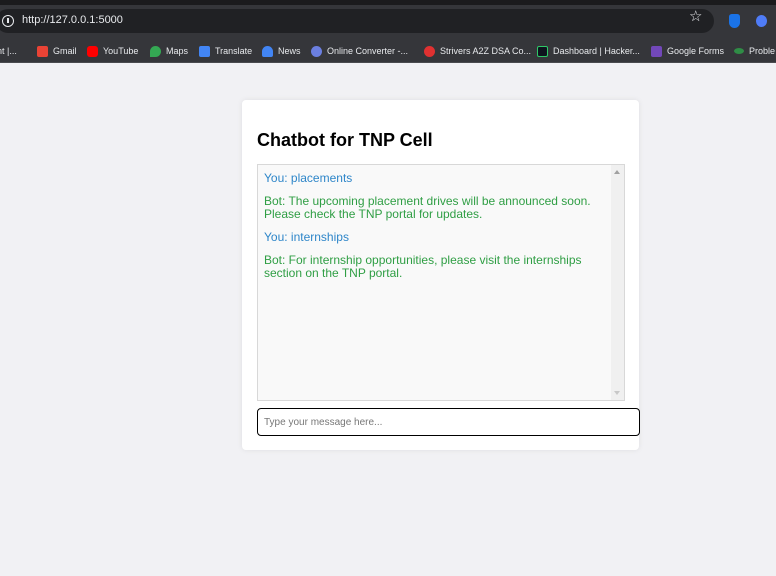 Image resolution: width=776 pixels, height=576 pixels. I want to click on bookmark-star-icon: ☆, so click(695, 16).